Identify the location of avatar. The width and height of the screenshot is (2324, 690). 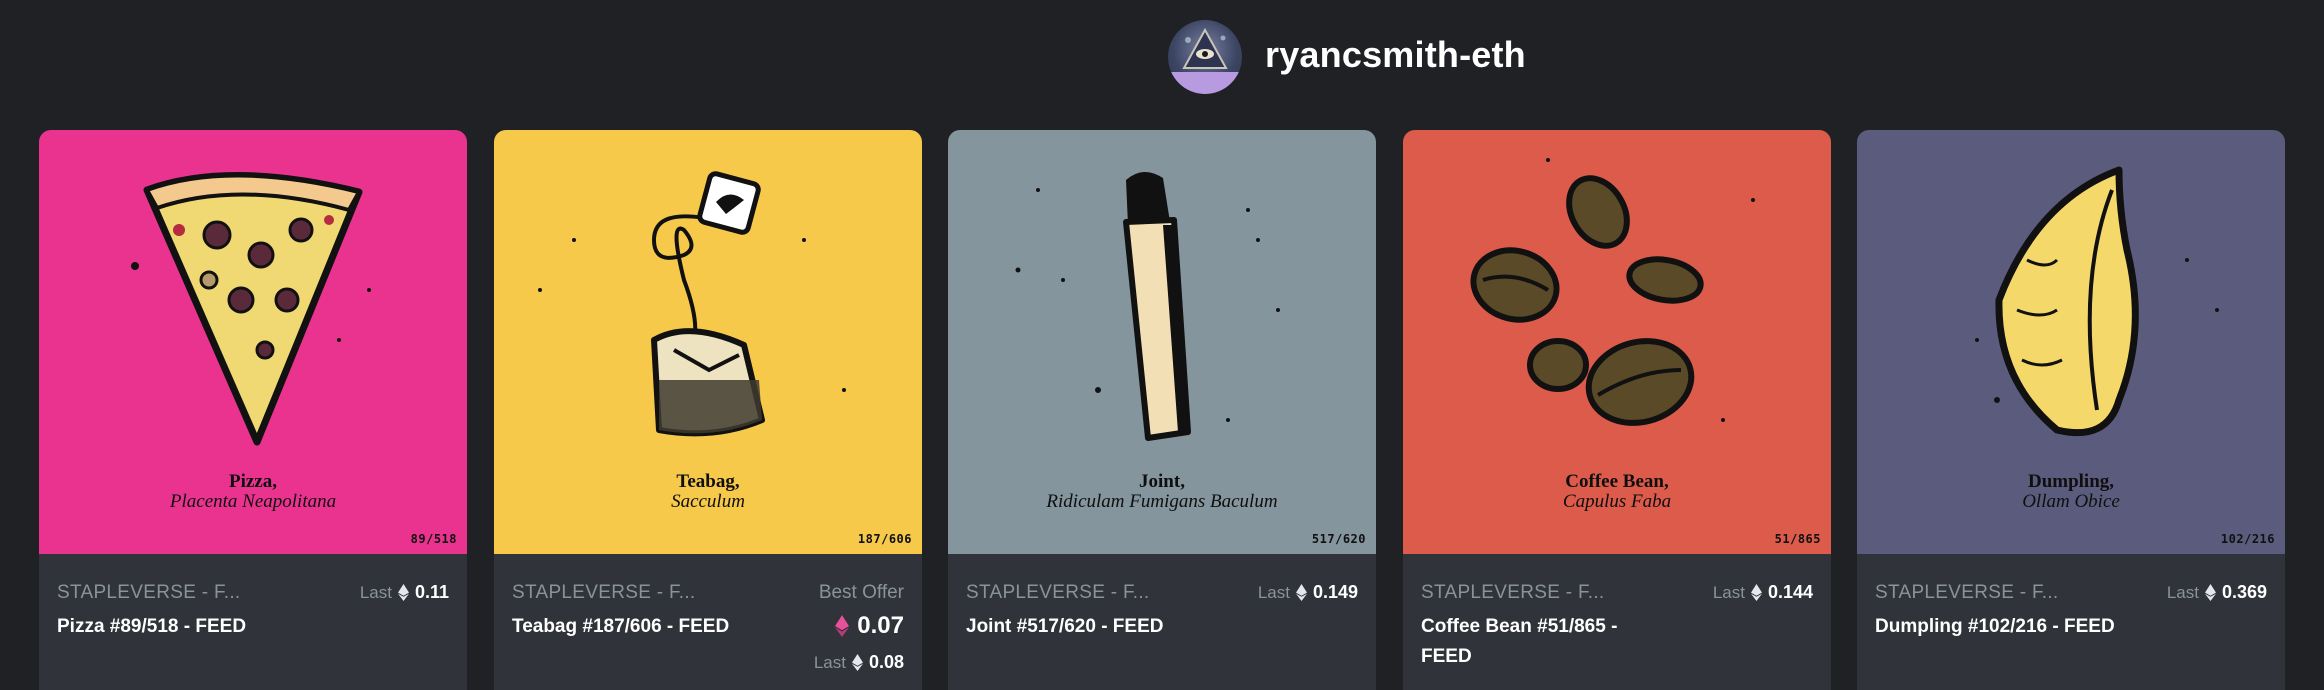
(1205, 57).